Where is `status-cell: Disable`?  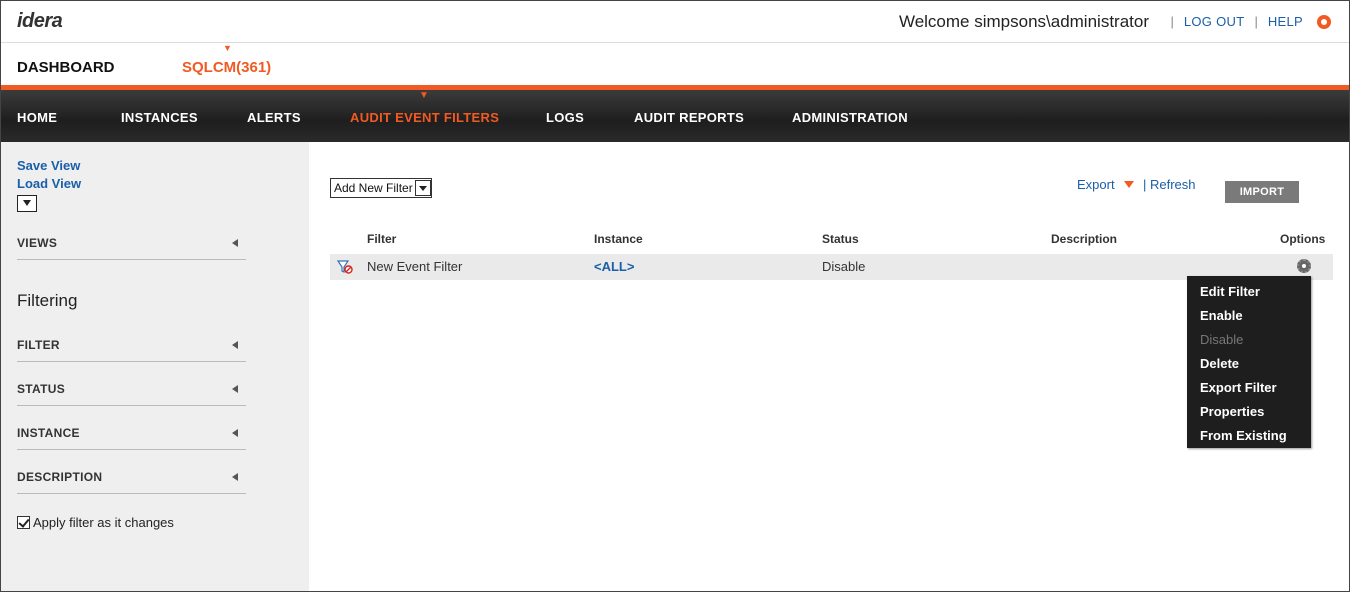
status-cell: Disable is located at coordinates (844, 266).